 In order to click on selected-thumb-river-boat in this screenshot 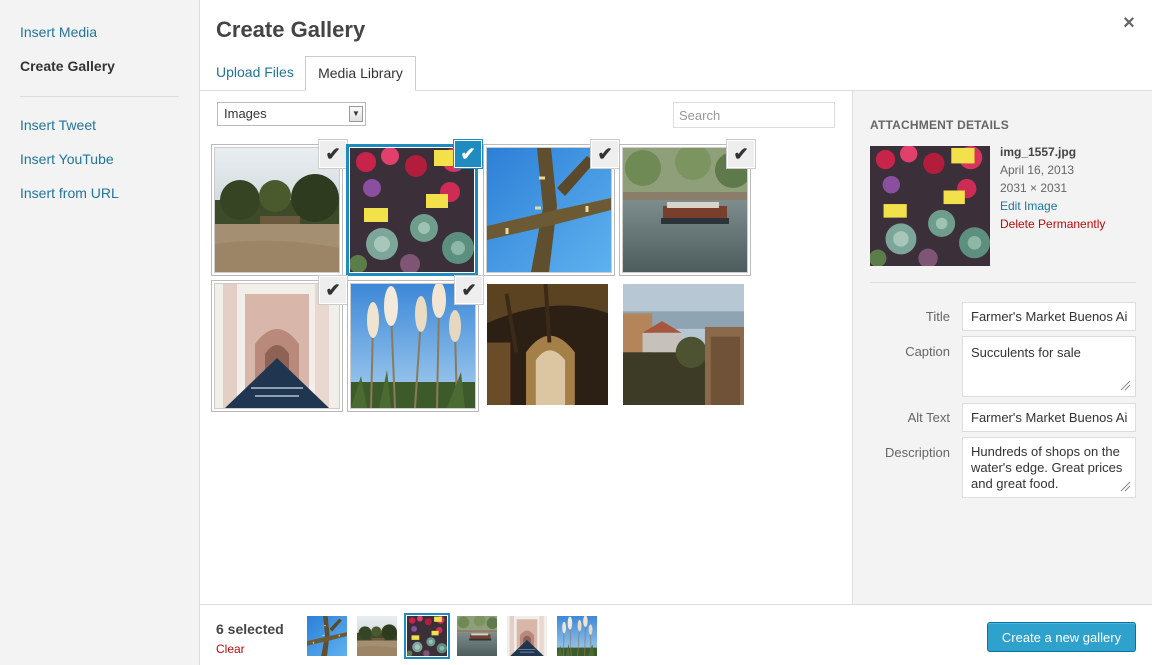, I will do `click(477, 636)`.